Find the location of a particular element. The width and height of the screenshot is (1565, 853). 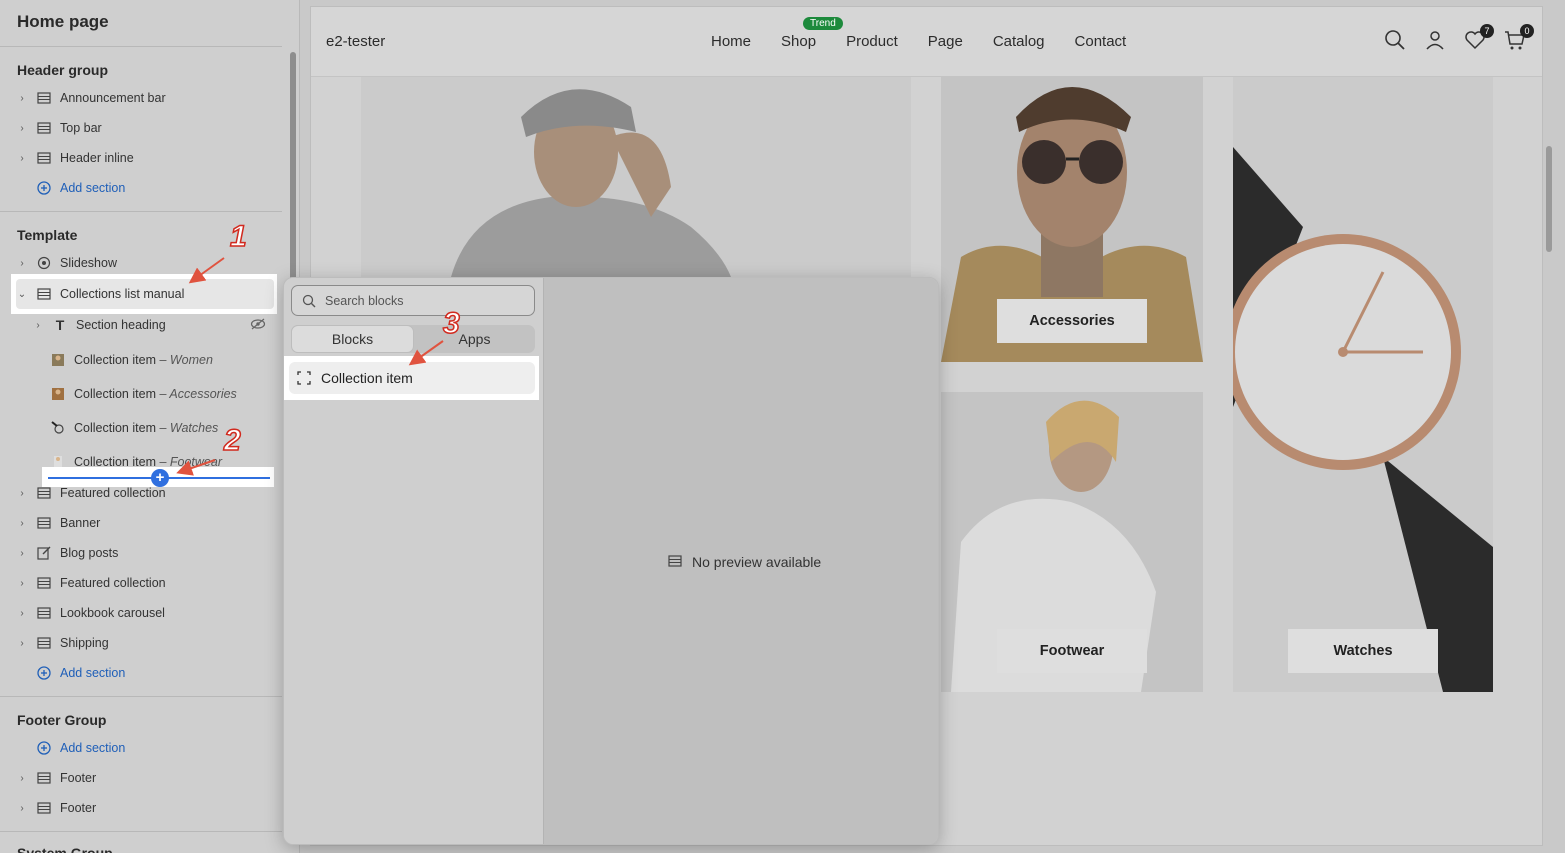

collection-card-accessories: Accessories is located at coordinates (1072, 219).